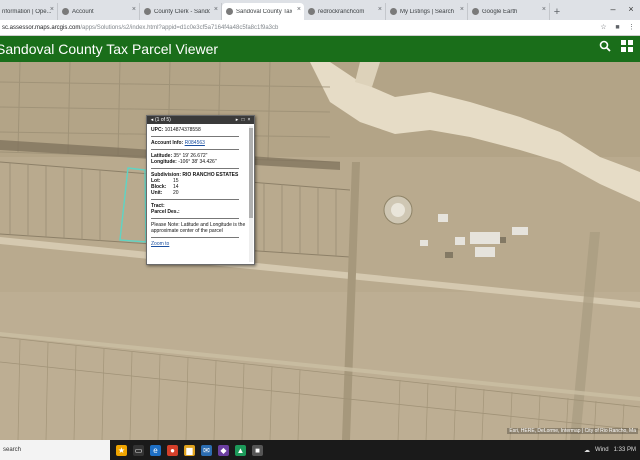  What do you see at coordinates (206, 450) in the screenshot?
I see `mail-icon: ✉` at bounding box center [206, 450].